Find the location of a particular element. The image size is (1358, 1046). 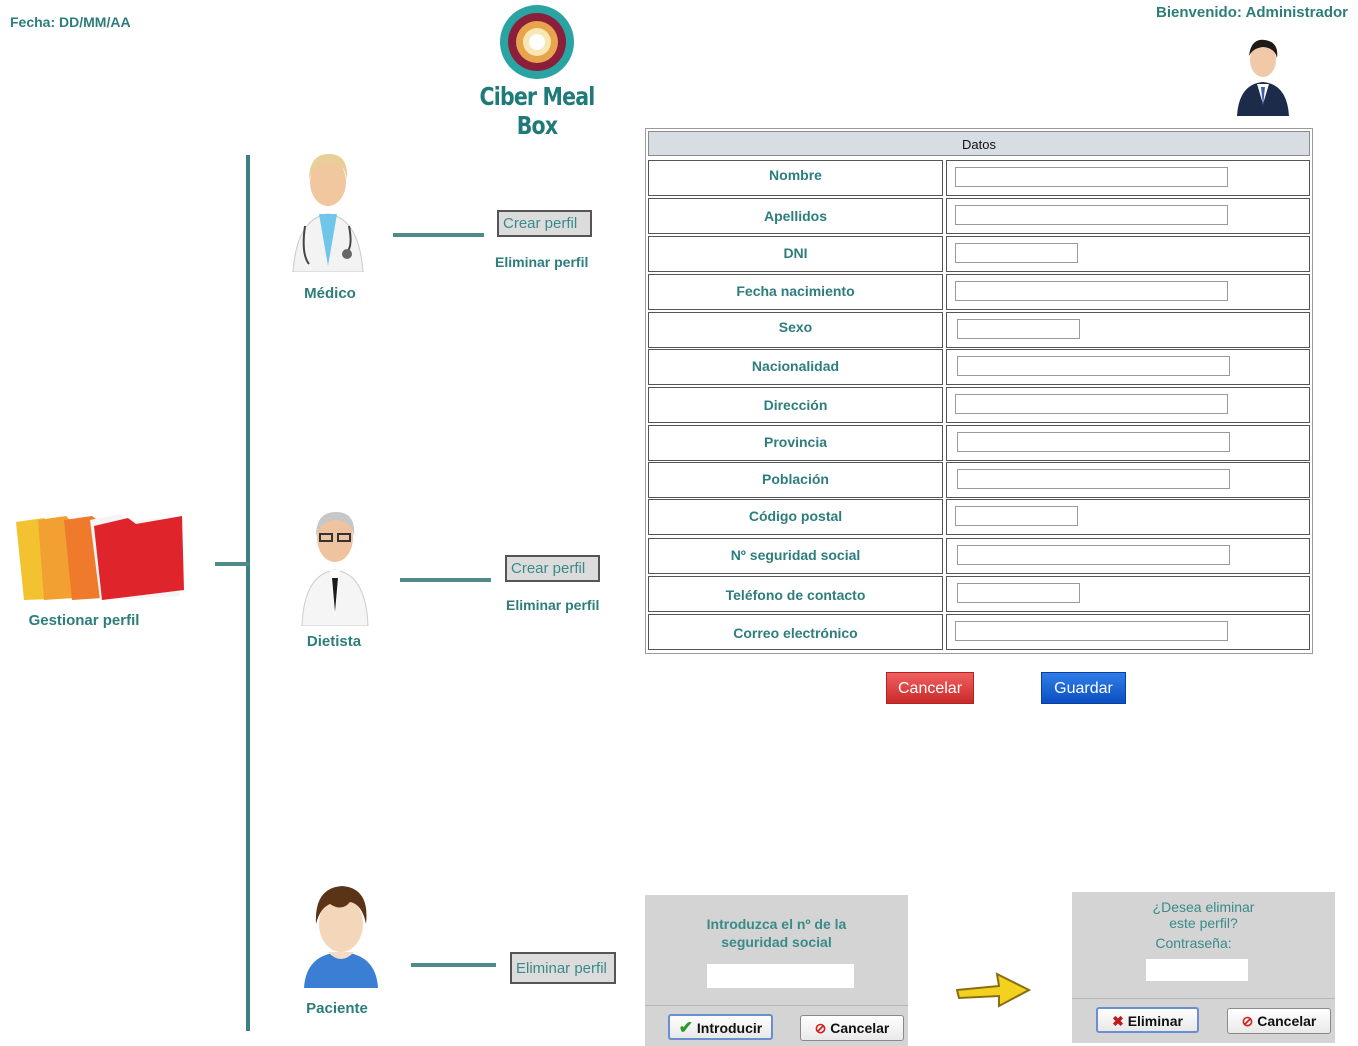

doctor-icon is located at coordinates (328, 211).